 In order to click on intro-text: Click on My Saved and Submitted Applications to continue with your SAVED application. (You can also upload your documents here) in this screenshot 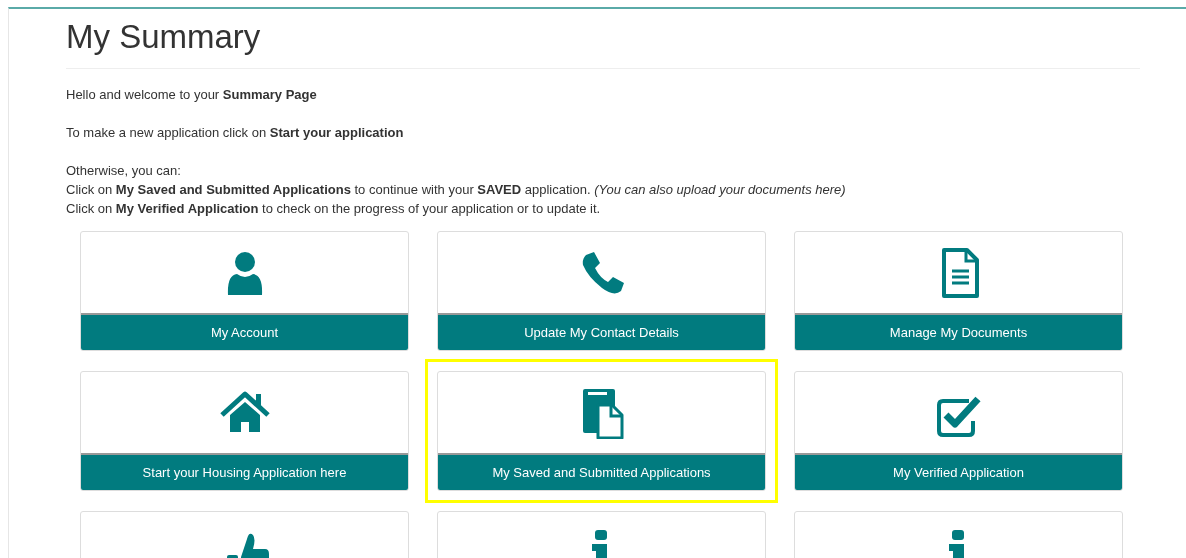, I will do `click(456, 190)`.